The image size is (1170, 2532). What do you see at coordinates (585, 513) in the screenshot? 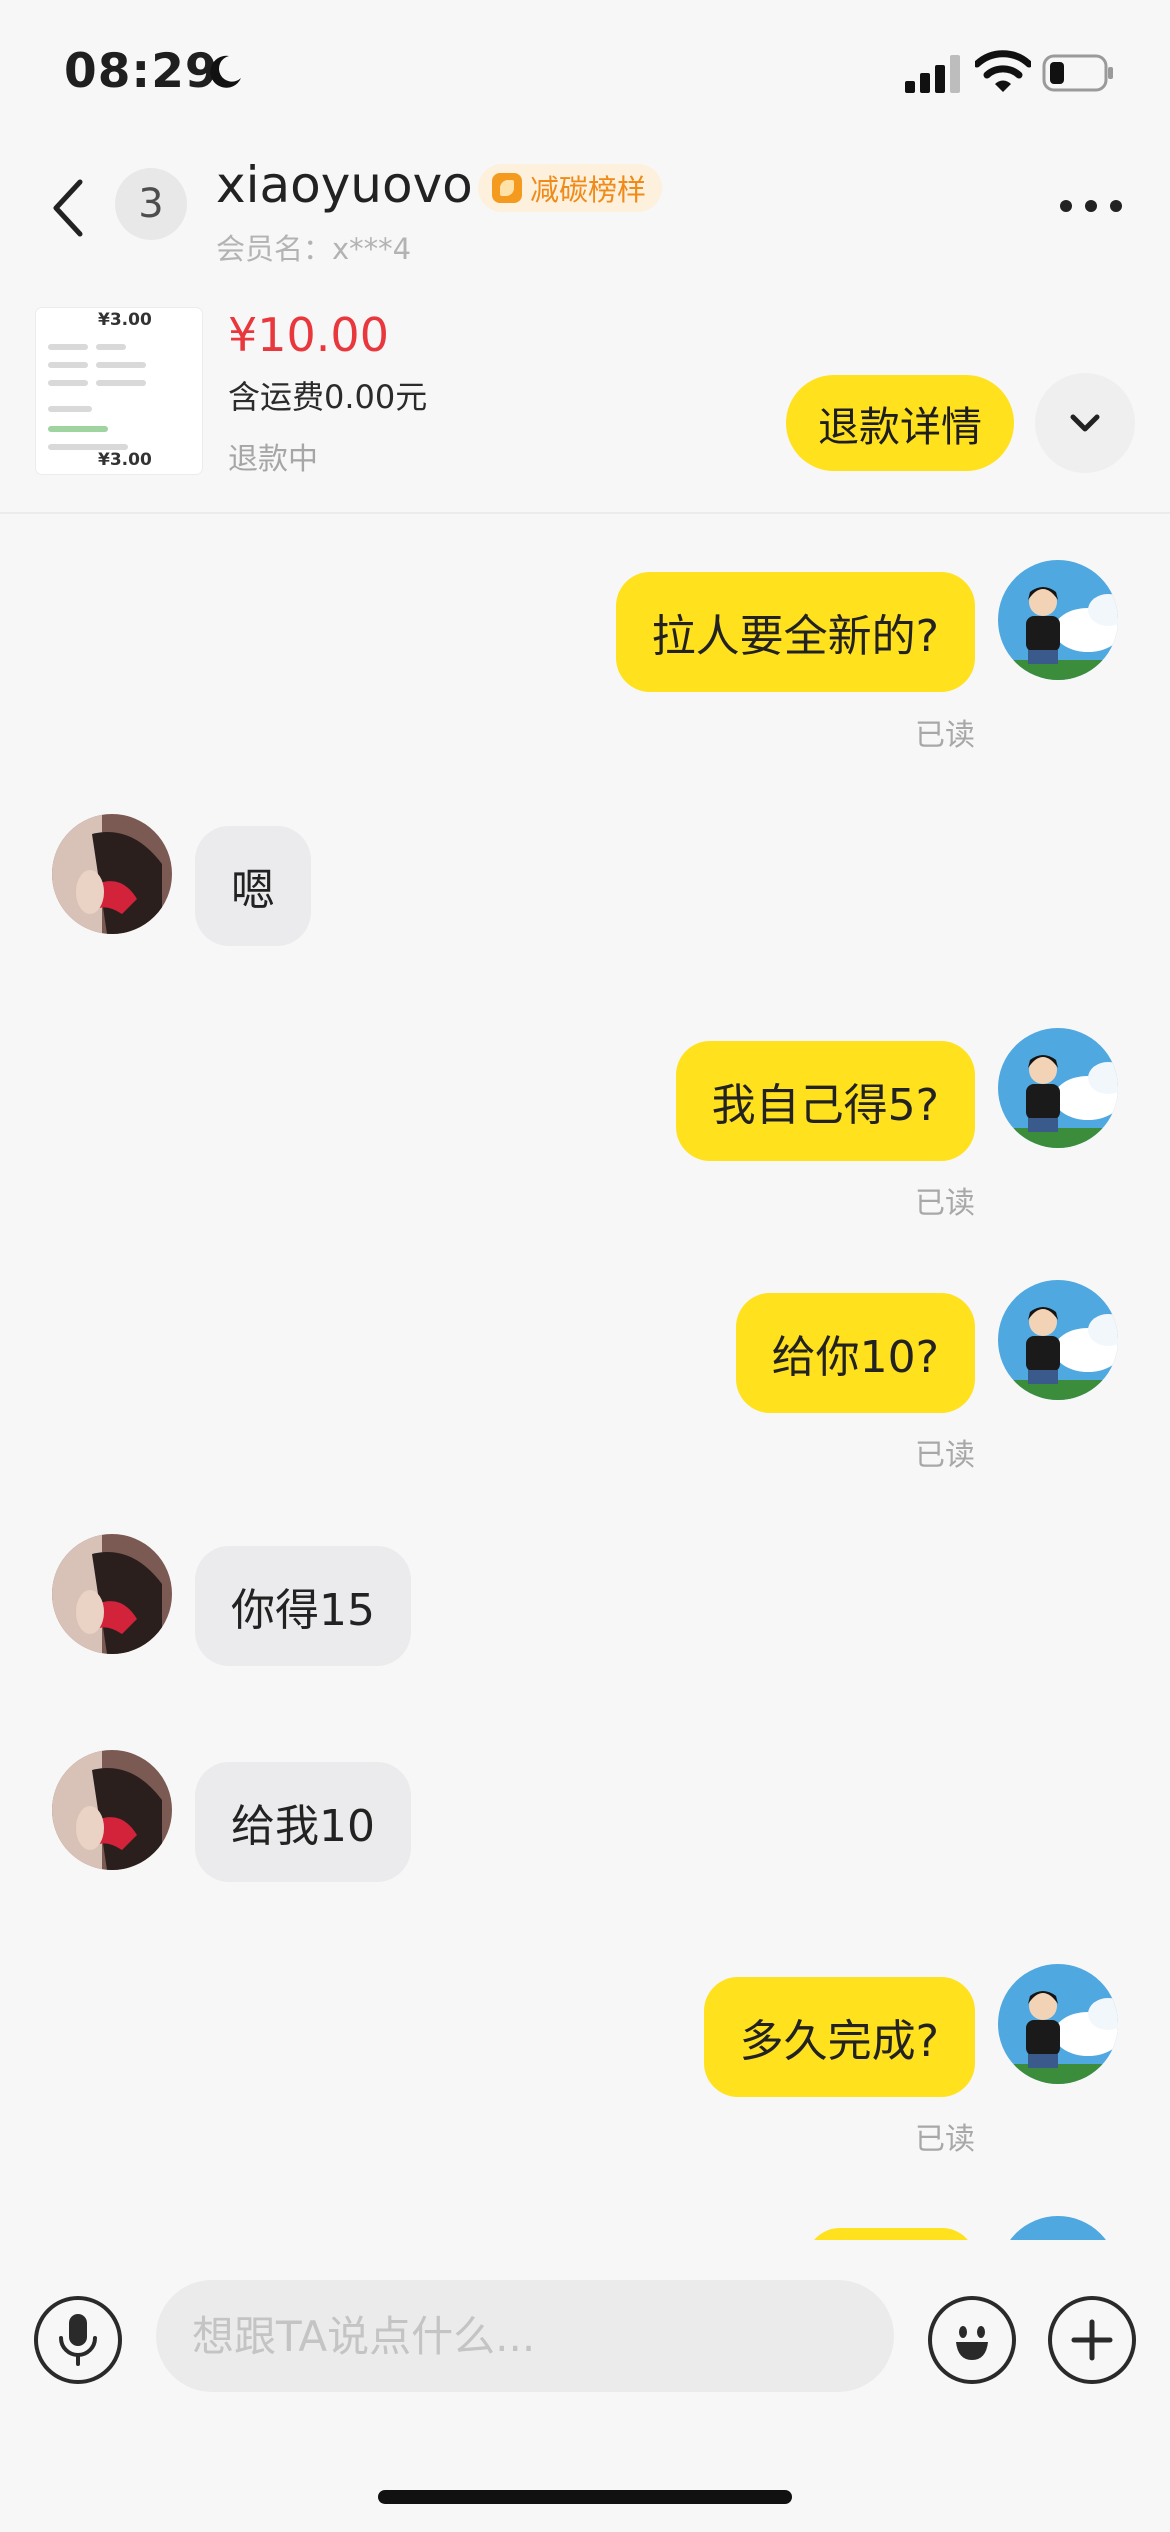
I see `header-divider` at bounding box center [585, 513].